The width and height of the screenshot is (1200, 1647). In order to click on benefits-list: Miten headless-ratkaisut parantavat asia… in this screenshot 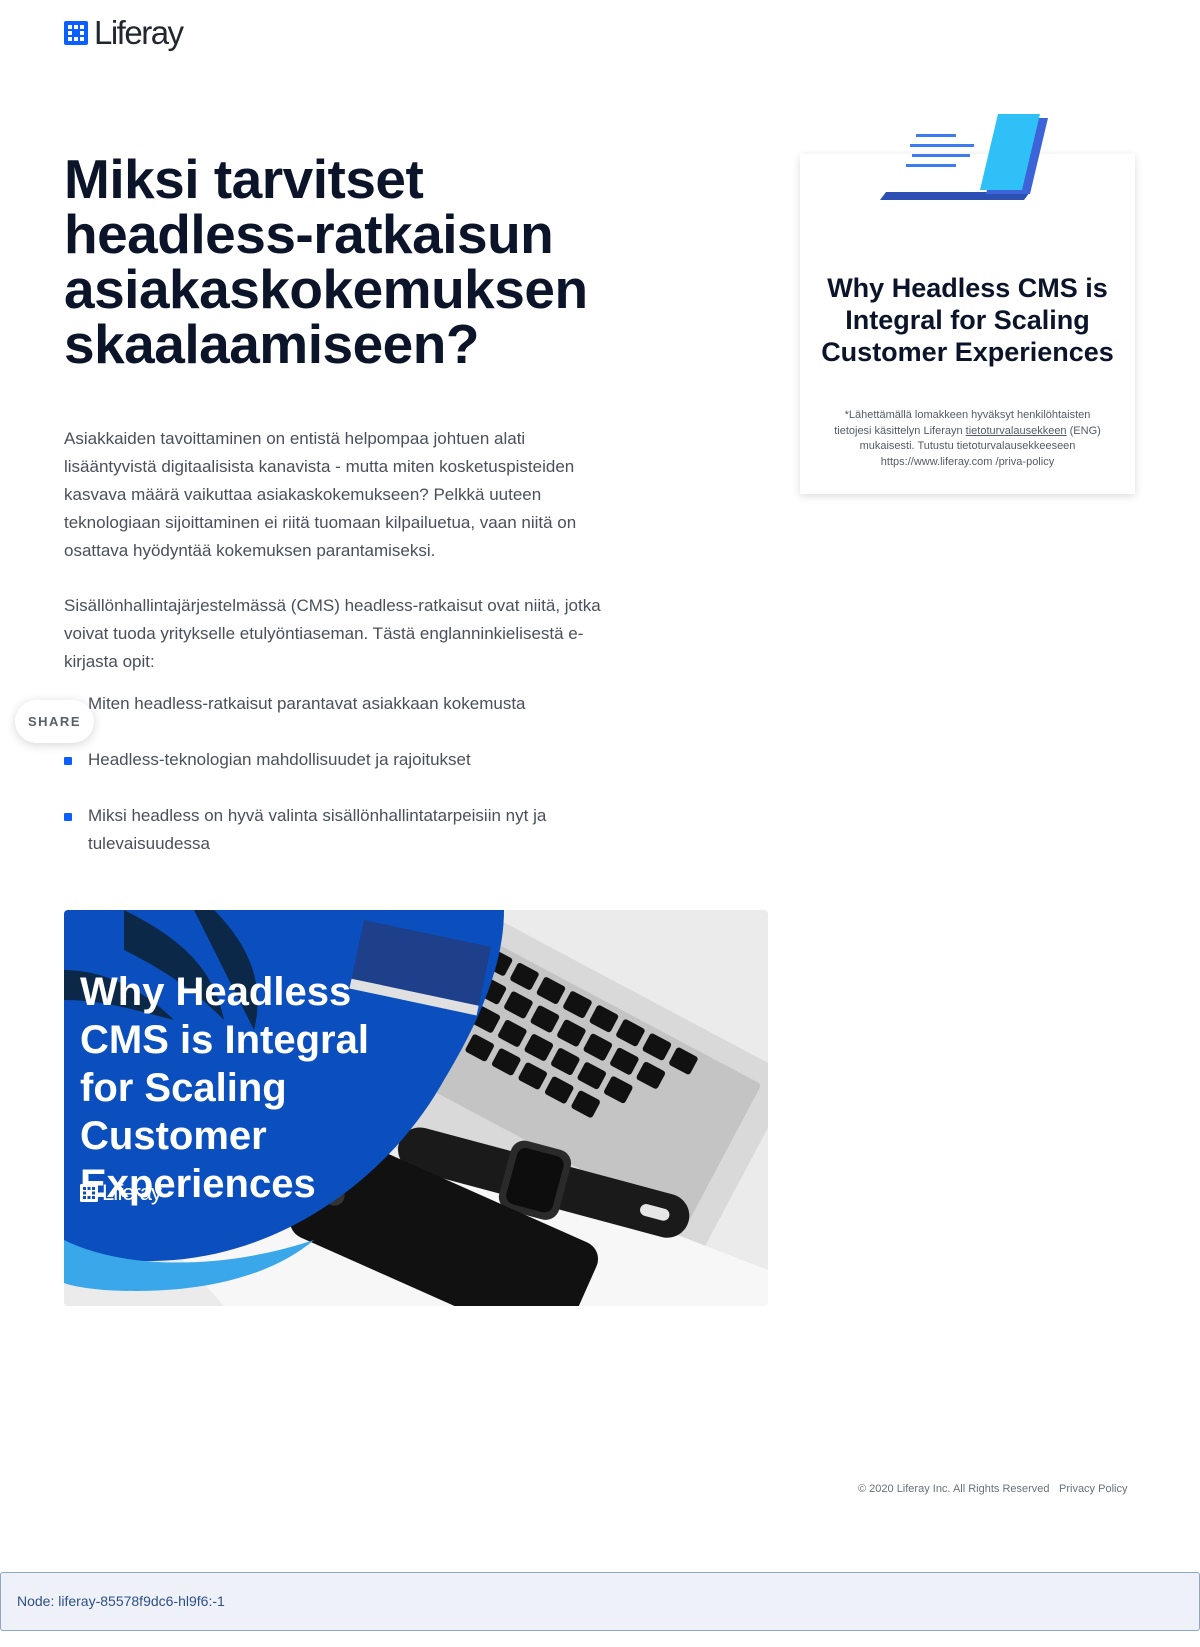, I will do `click(329, 788)`.